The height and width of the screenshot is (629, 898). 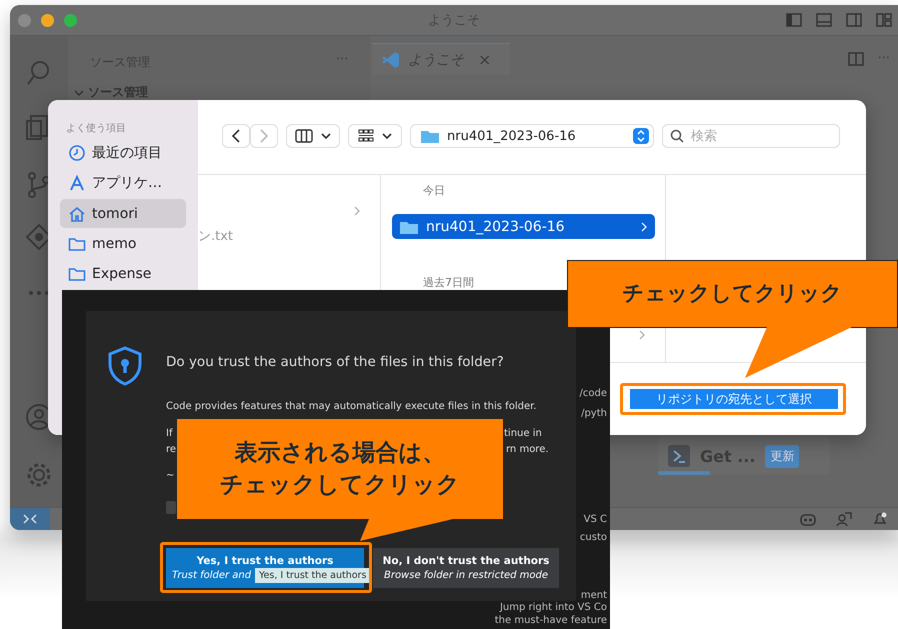 I want to click on dialog-message: Code provides features that may automatically execute files in this folder., so click(x=351, y=406).